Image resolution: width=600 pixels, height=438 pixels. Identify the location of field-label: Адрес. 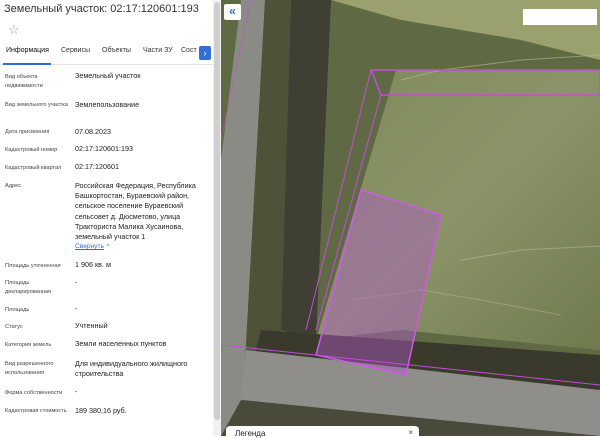
(13, 186).